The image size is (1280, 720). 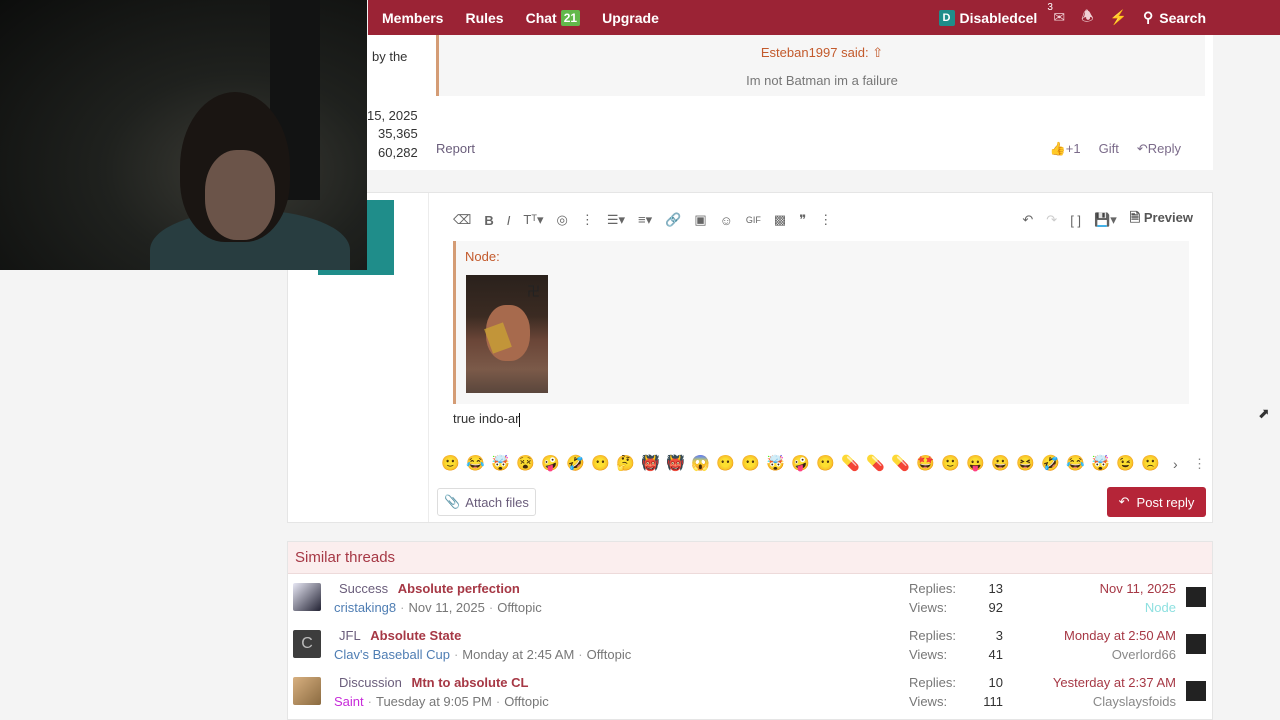 I want to click on thread-prefix: Discussion, so click(x=370, y=682).